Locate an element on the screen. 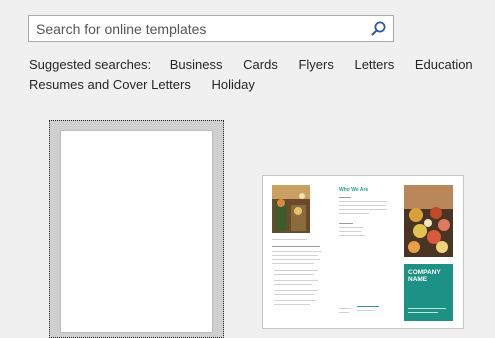 This screenshot has width=495, height=338. search-icon is located at coordinates (378, 28).